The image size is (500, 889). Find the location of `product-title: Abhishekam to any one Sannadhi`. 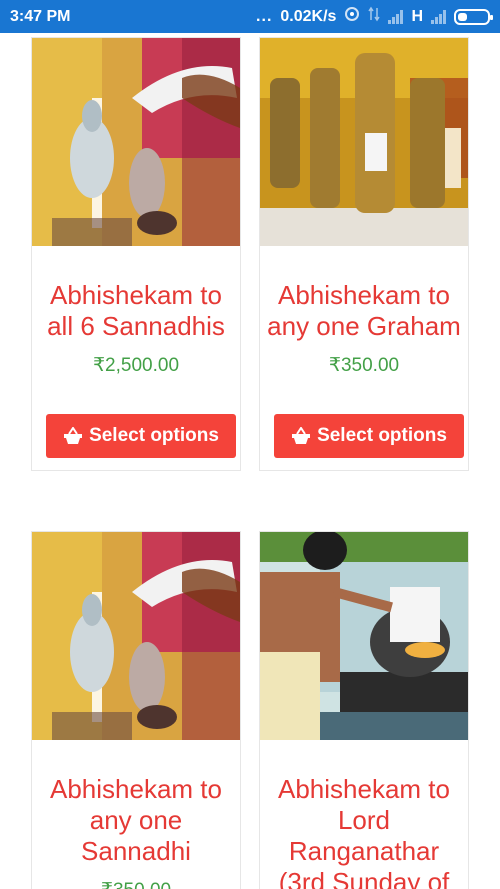

product-title: Abhishekam to any one Sannadhi is located at coordinates (136, 820).